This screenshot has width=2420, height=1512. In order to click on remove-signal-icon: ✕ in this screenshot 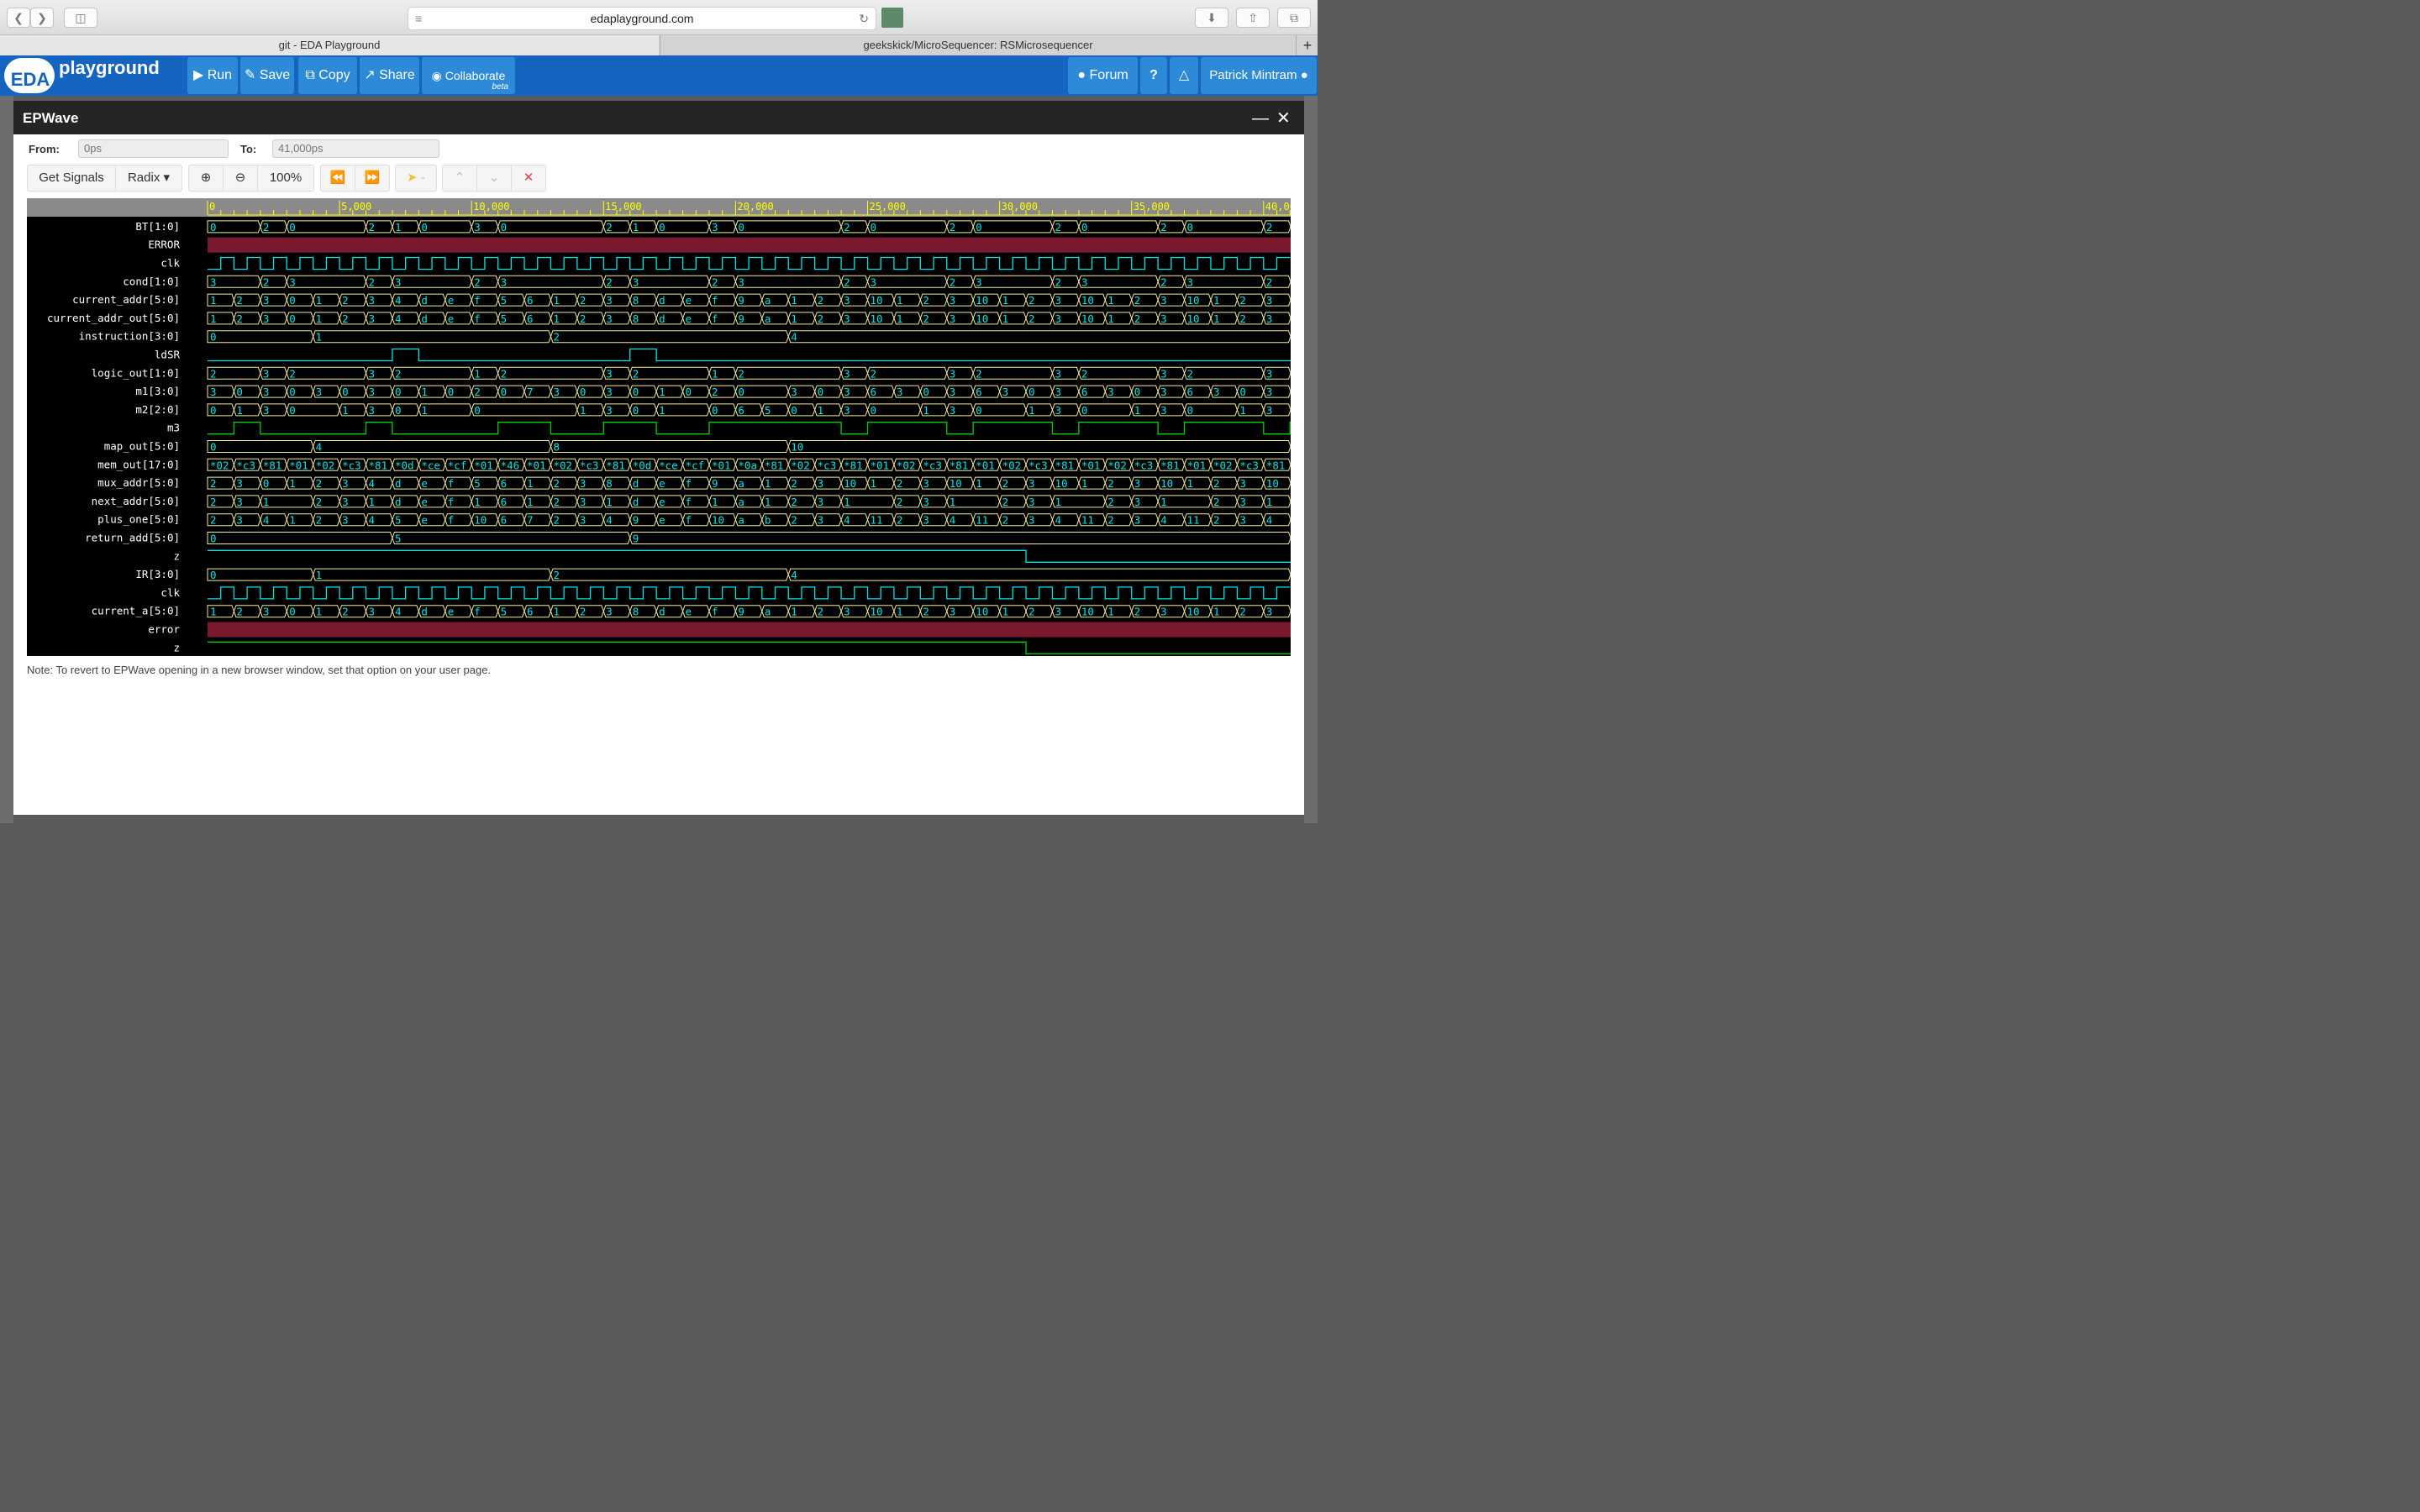, I will do `click(528, 178)`.